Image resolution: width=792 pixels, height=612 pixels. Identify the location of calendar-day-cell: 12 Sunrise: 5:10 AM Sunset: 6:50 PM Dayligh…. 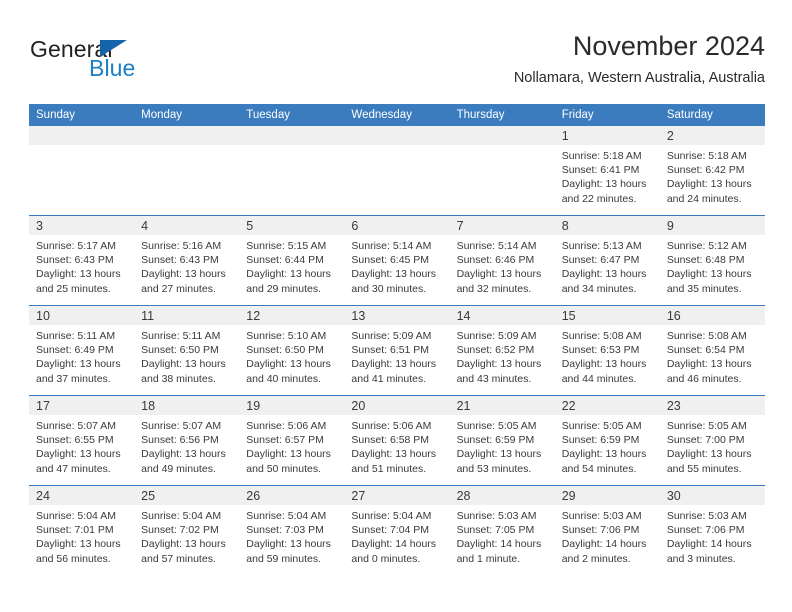
(292, 350).